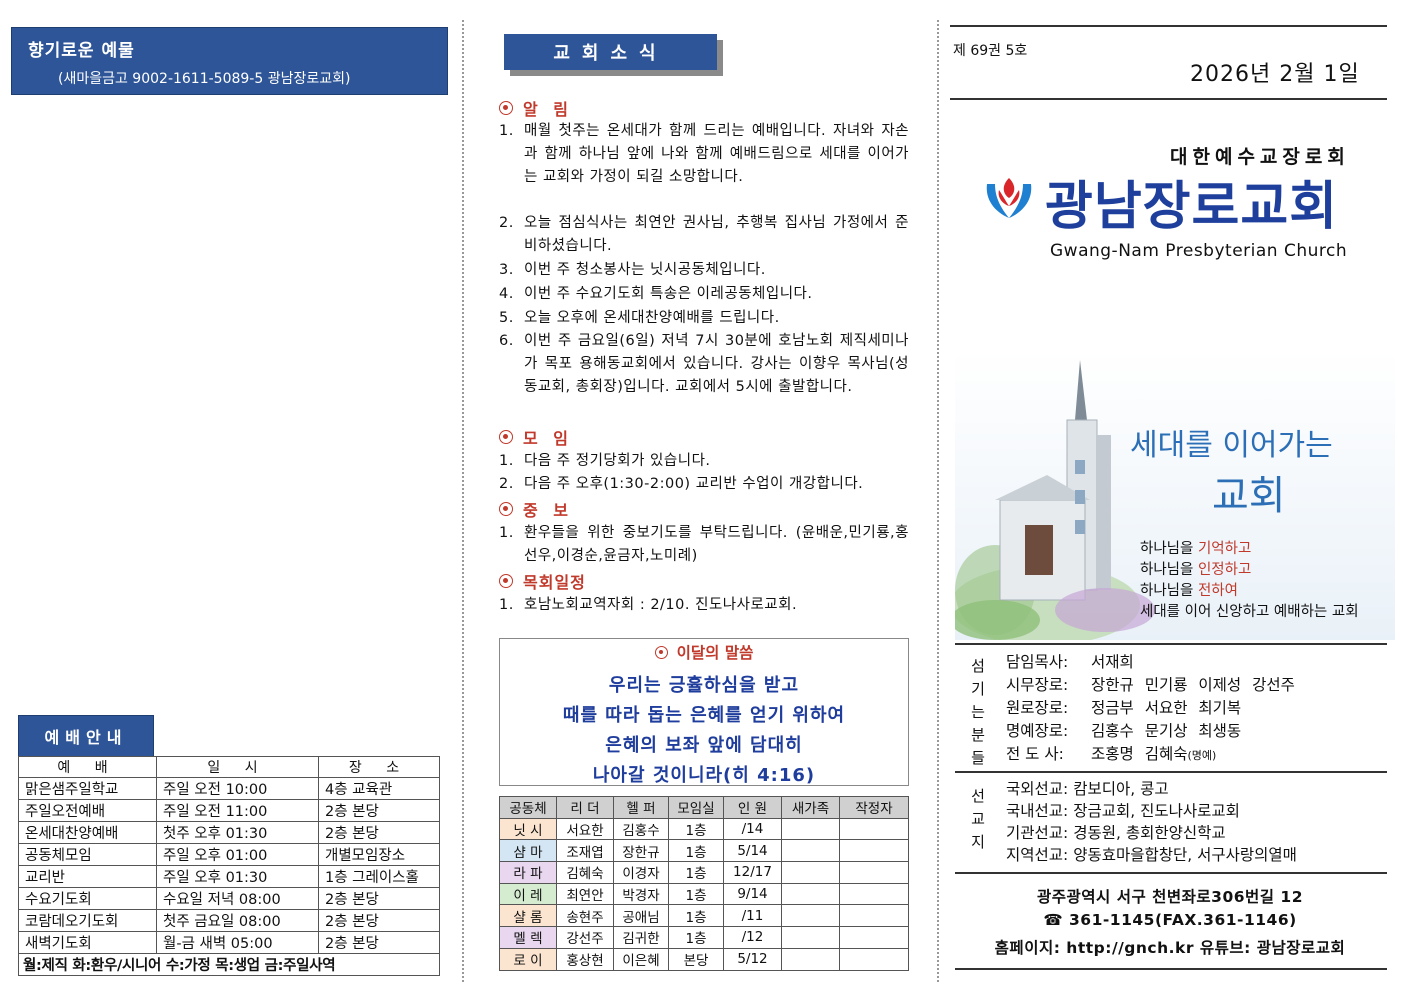 Image resolution: width=1403 pixels, height=992 pixels. Describe the element at coordinates (938, 501) in the screenshot. I see `fold-line-right` at that location.